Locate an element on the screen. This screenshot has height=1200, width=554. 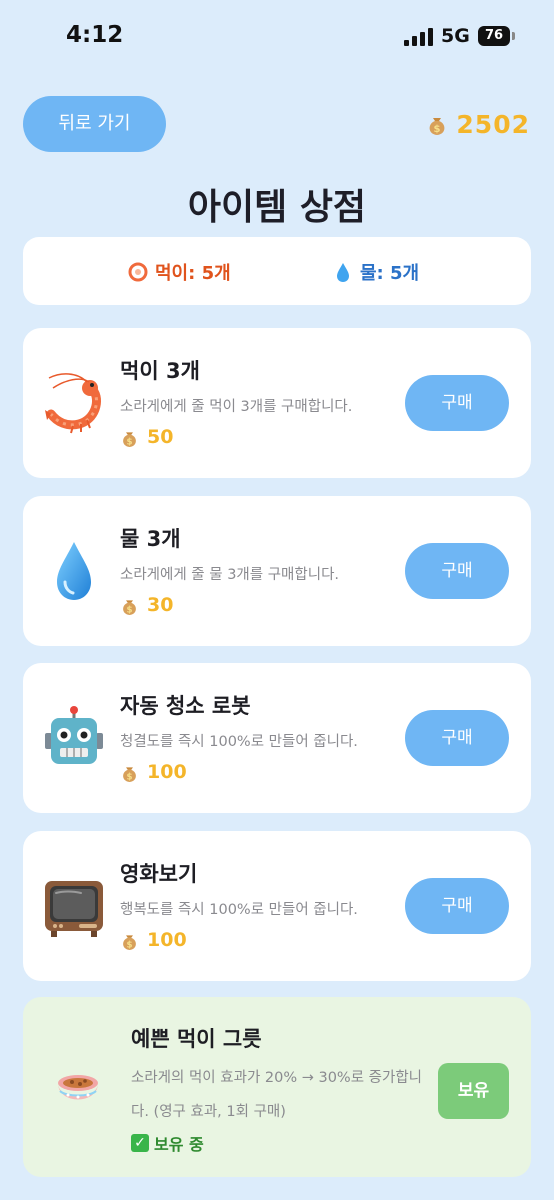
item-price-value: 50 is located at coordinates (160, 437).